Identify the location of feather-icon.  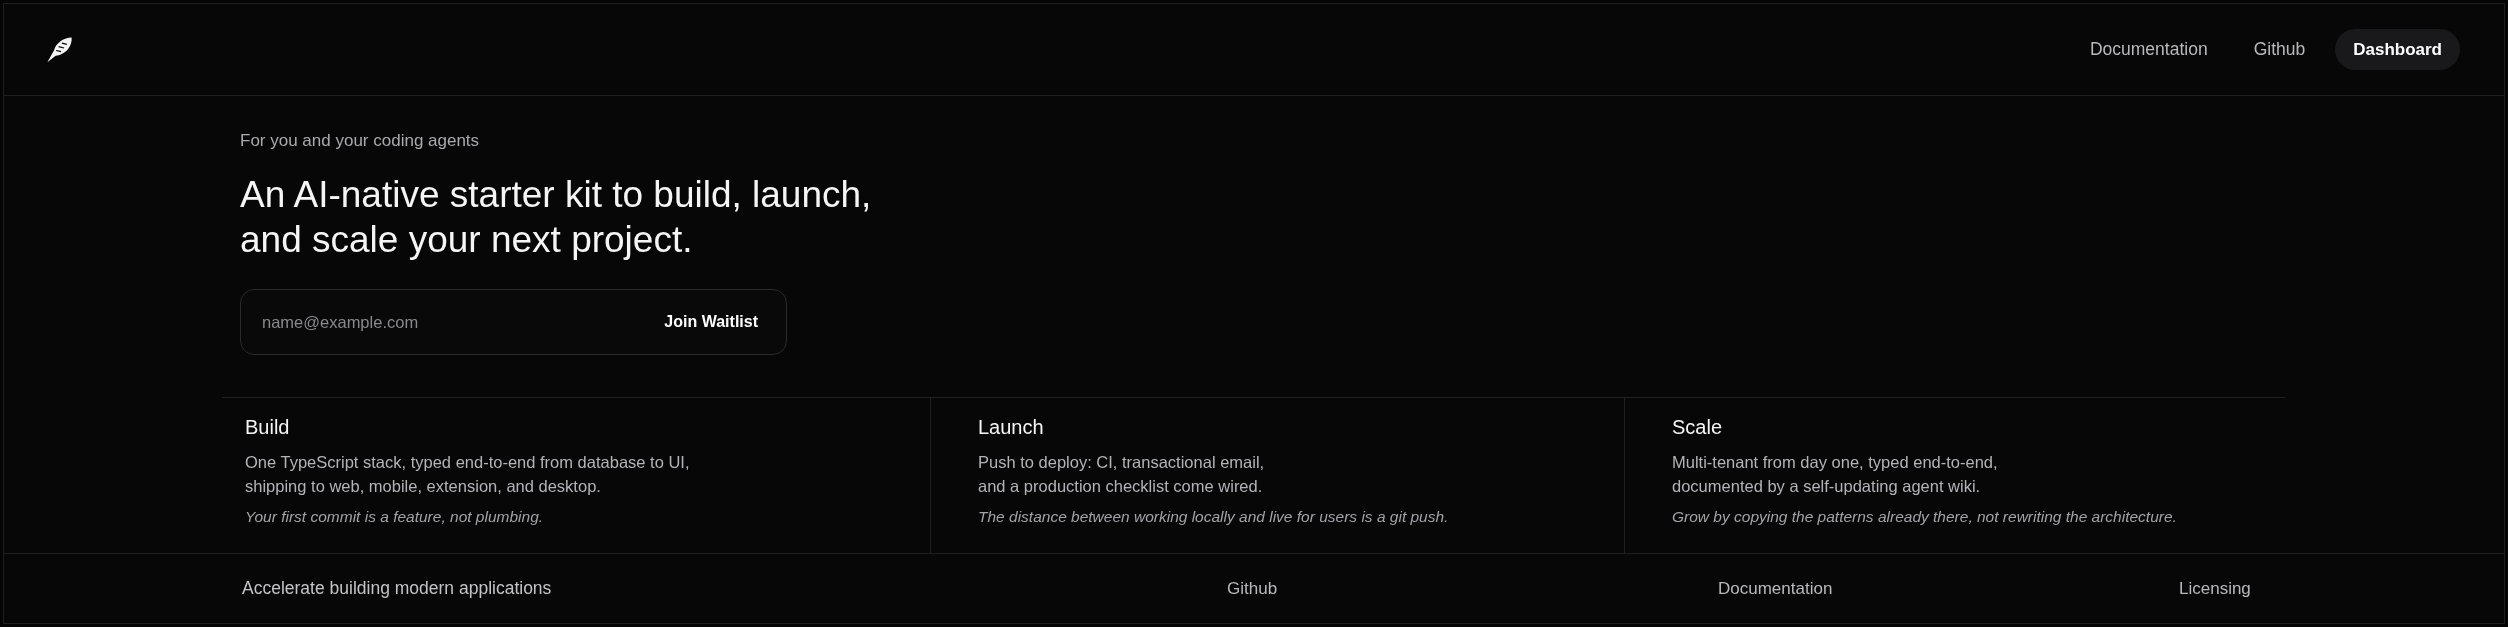
(60, 49).